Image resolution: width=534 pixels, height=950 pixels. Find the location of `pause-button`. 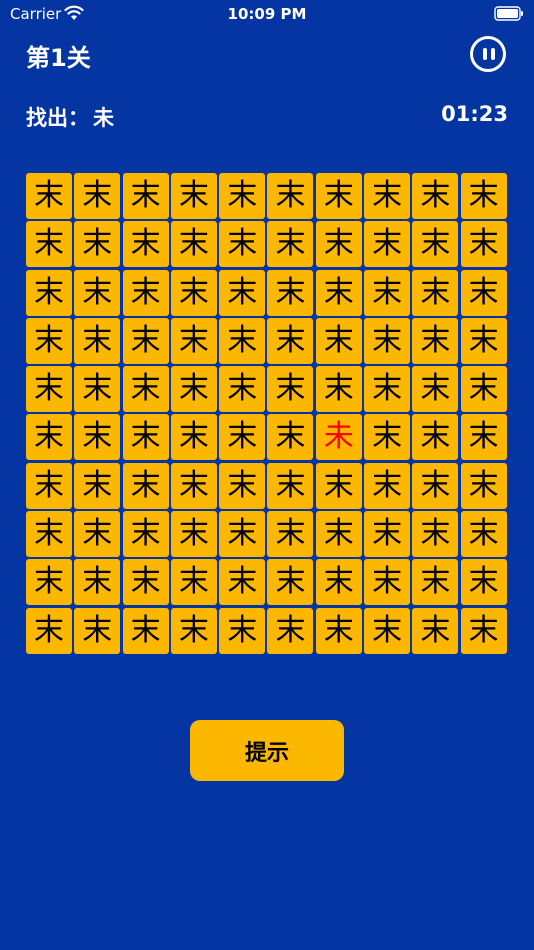

pause-button is located at coordinates (488, 54).